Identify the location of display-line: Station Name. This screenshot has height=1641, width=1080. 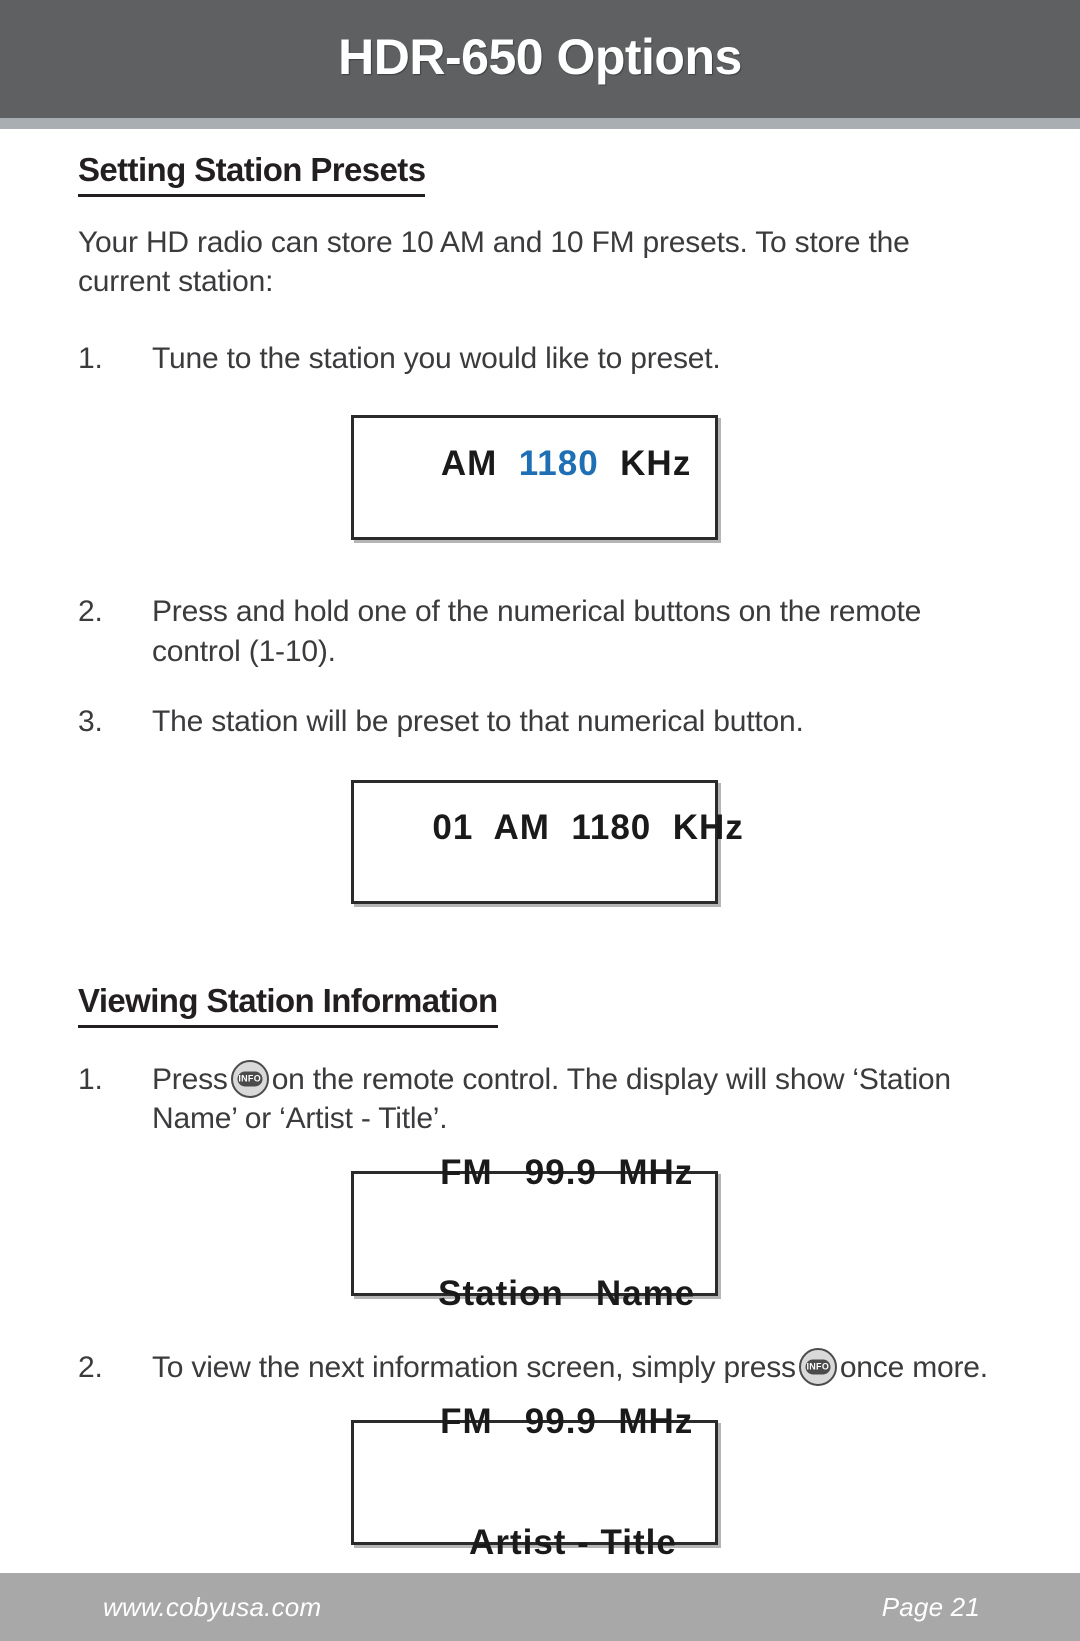
(534, 1294).